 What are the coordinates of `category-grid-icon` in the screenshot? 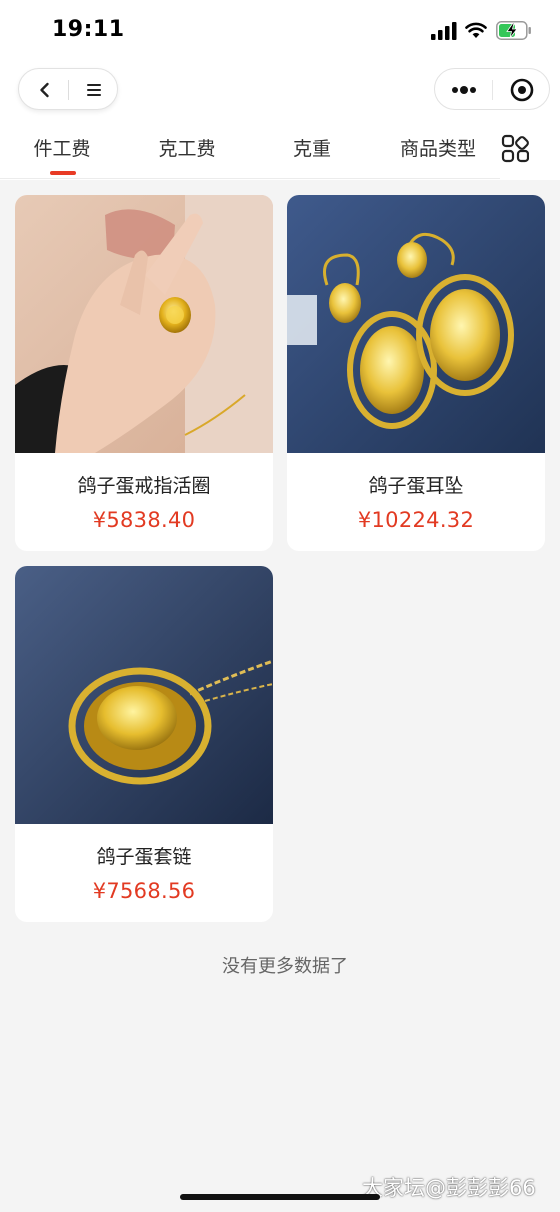 It's located at (515, 149).